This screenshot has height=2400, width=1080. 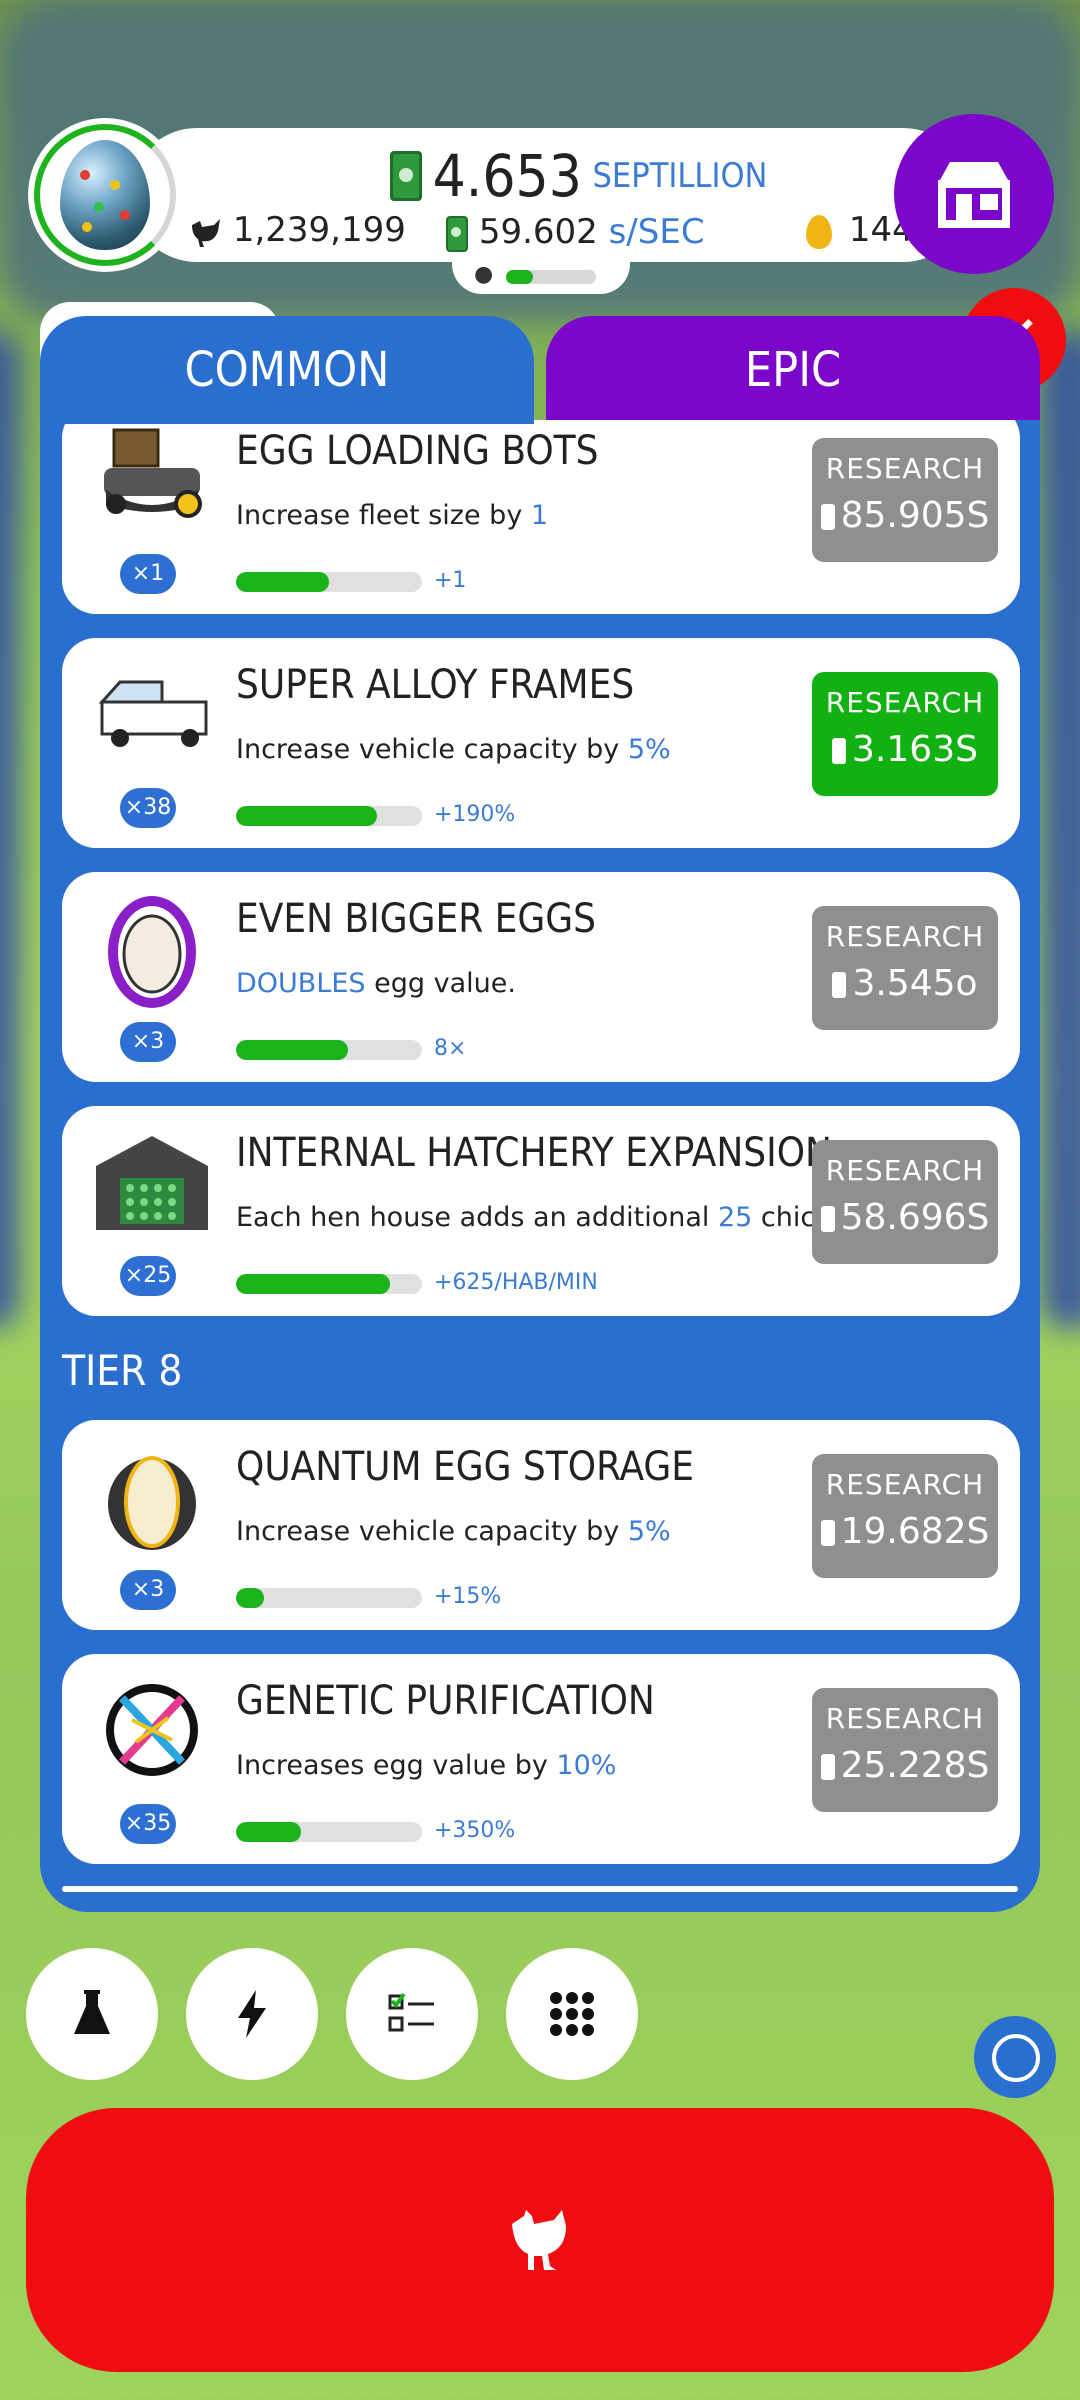 I want to click on desc-highlight: 1, so click(x=539, y=515).